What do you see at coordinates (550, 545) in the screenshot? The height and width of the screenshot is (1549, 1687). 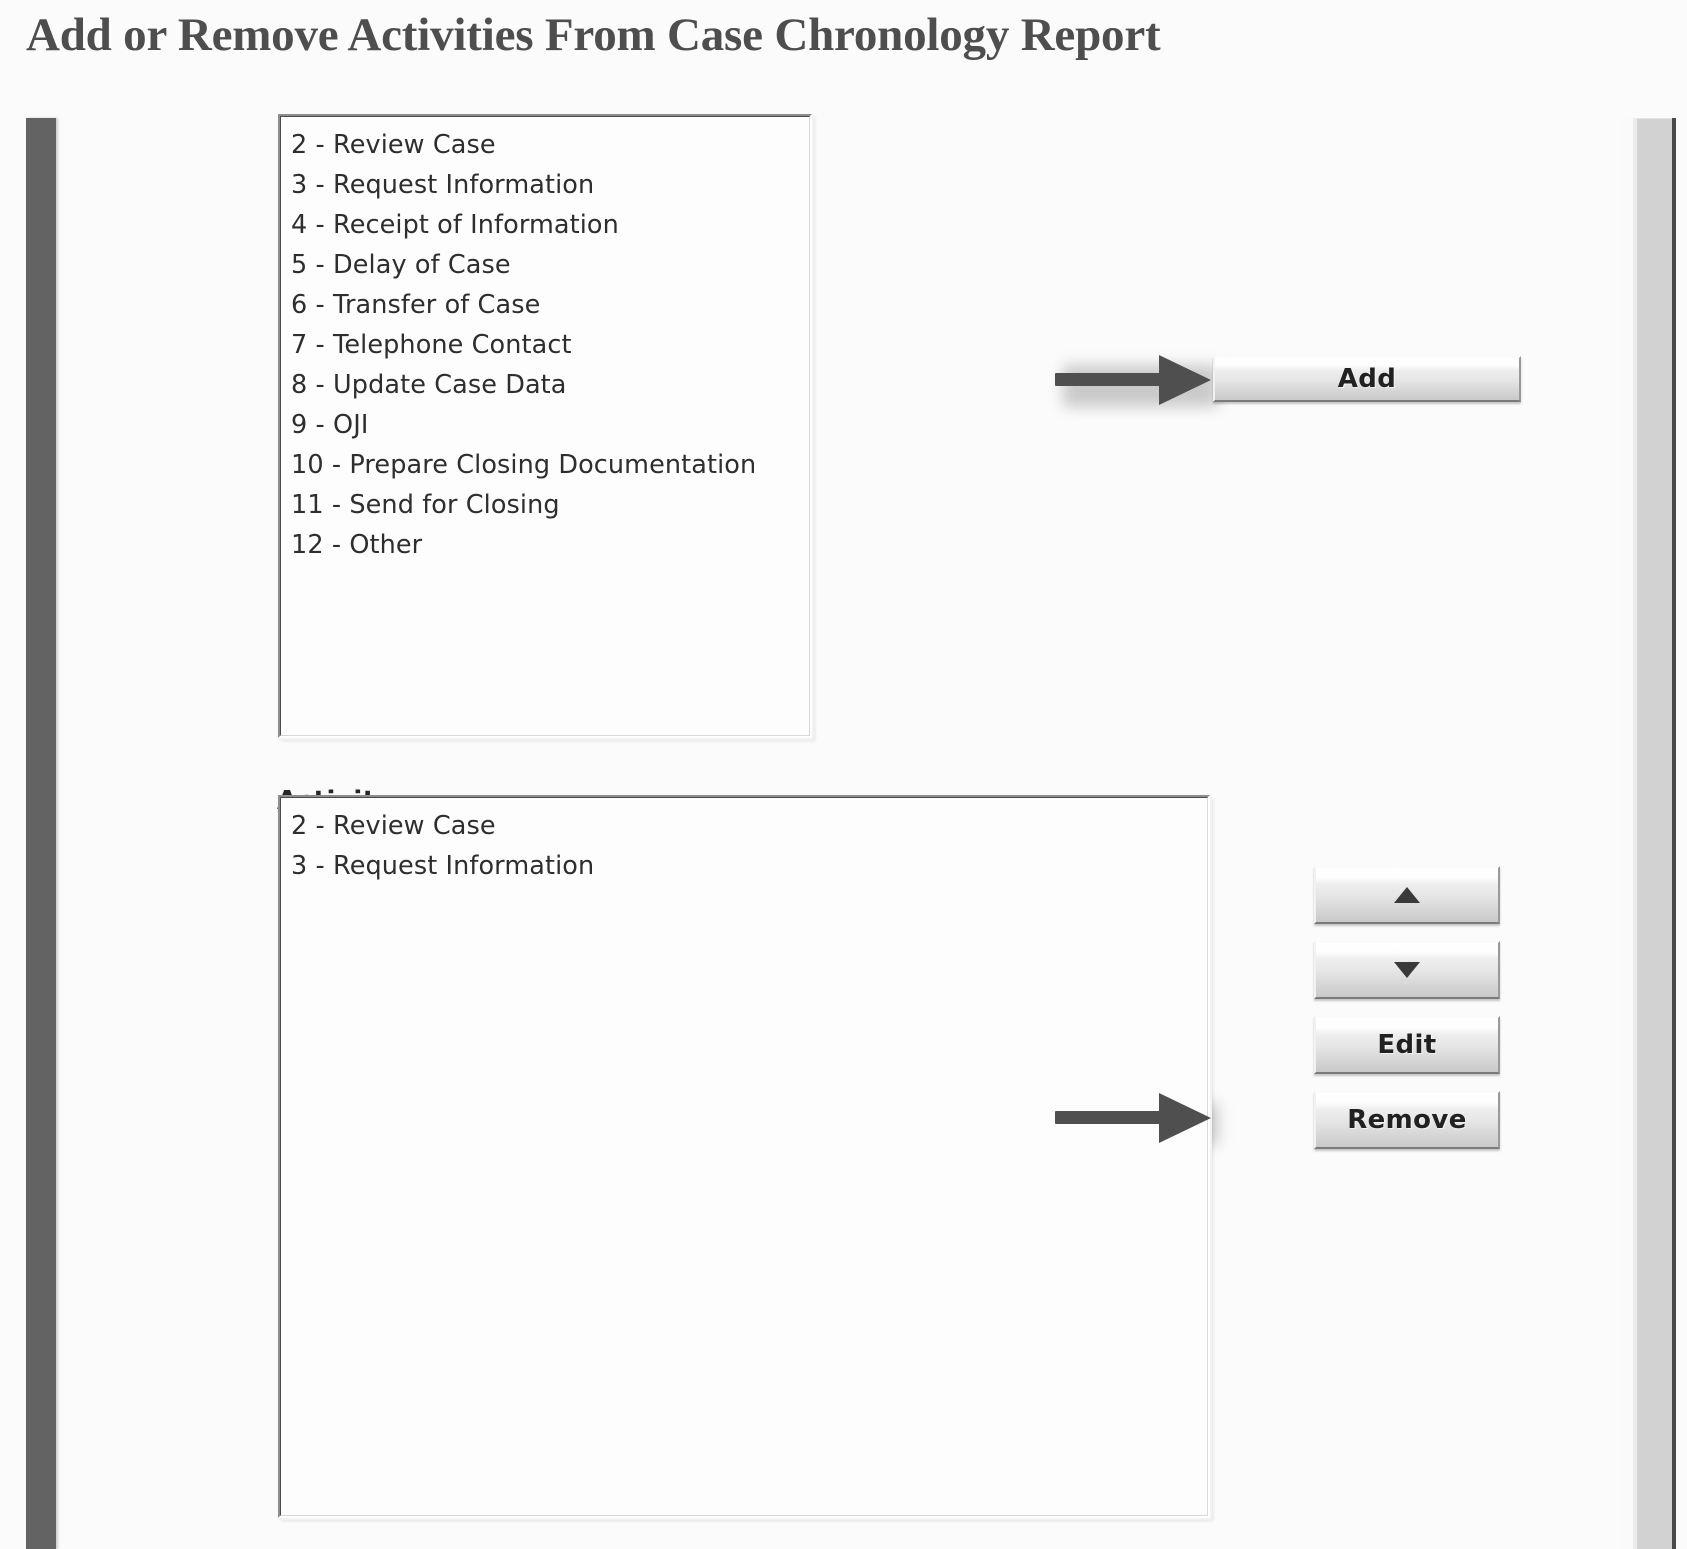 I see `list-item: 12 - Other` at bounding box center [550, 545].